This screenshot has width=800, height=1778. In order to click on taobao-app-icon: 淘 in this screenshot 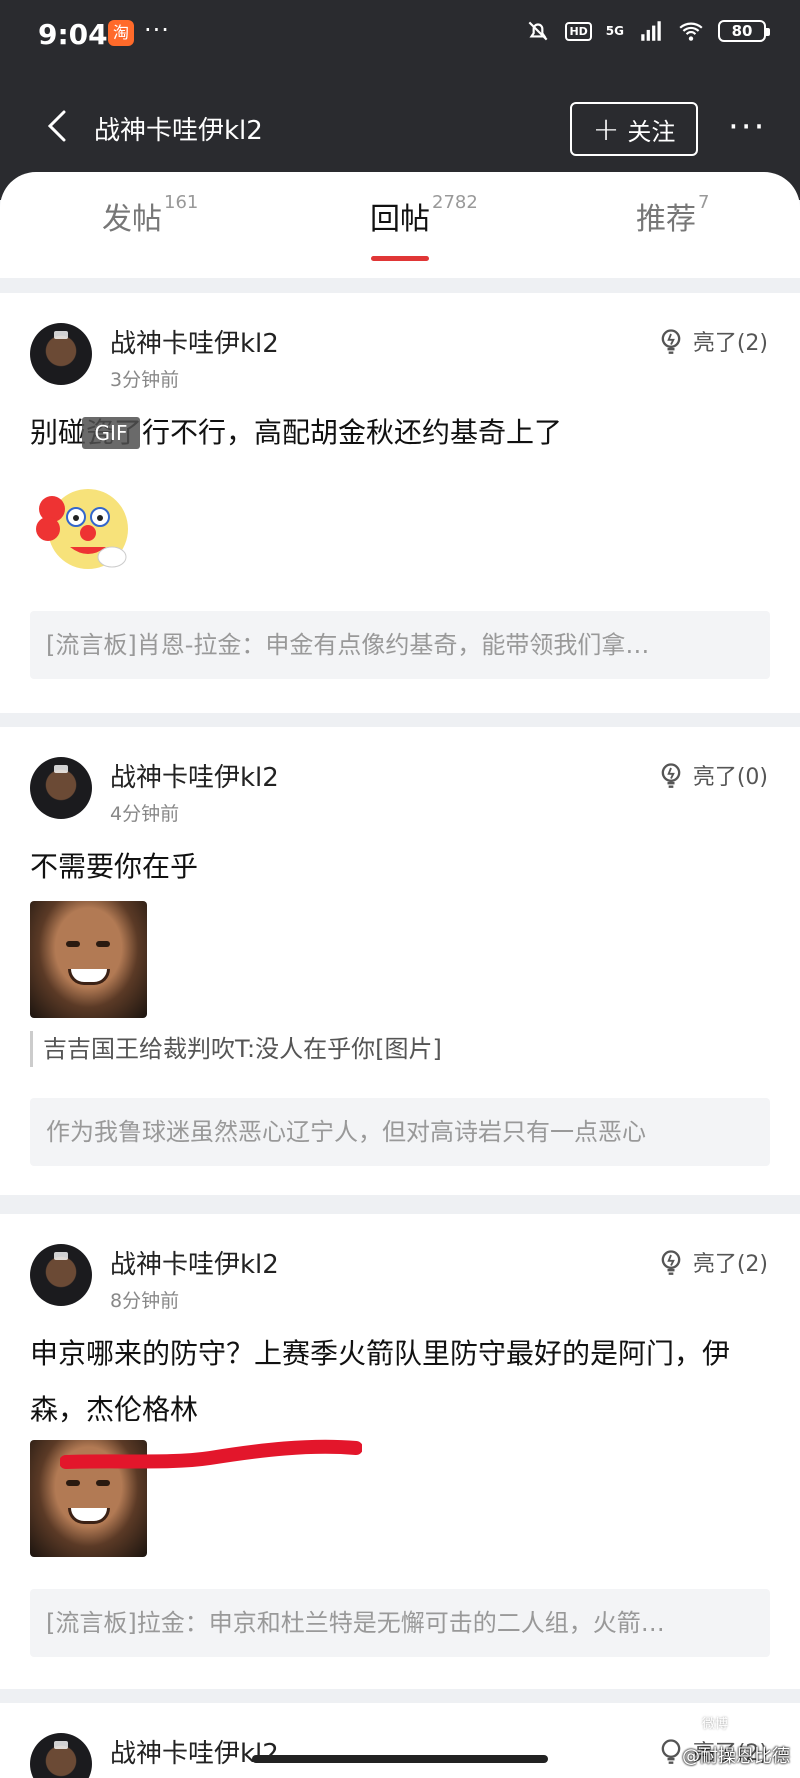, I will do `click(121, 33)`.